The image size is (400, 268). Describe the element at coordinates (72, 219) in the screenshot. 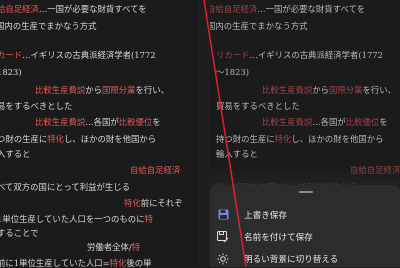

I see `text-segment: 1単位生産していた人口を一つのものに` at that location.